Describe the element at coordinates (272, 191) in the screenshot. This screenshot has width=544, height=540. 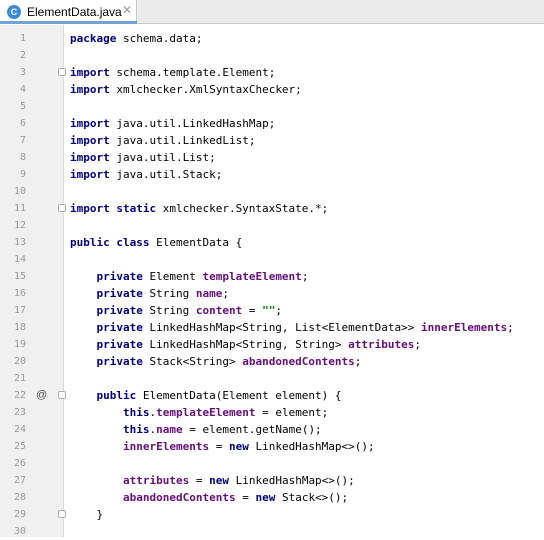
I see `code-line: 10` at that location.